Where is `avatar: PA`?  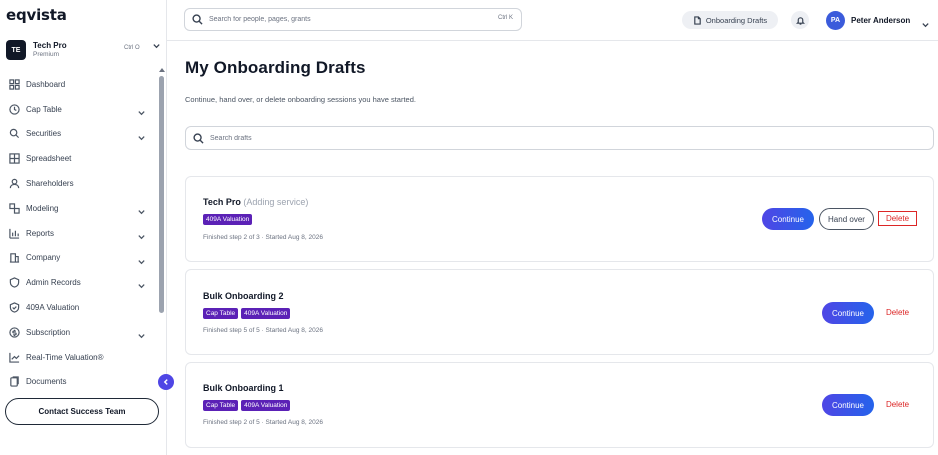
avatar: PA is located at coordinates (835, 20).